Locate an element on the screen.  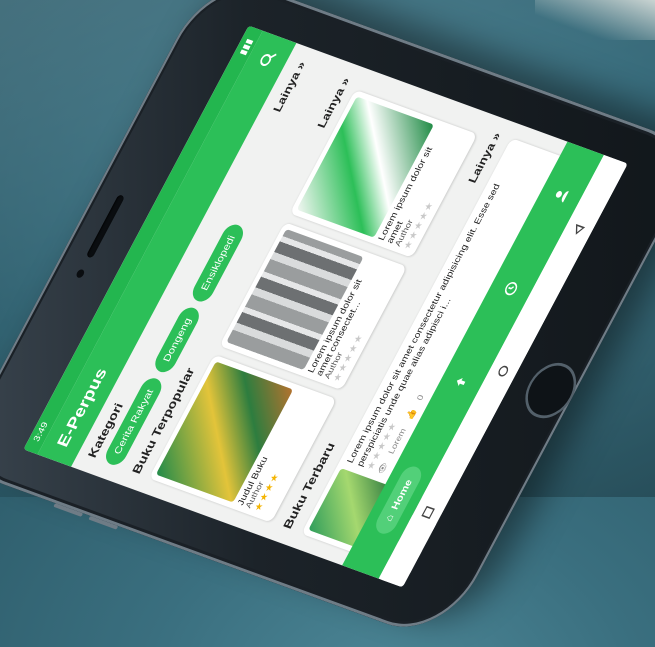
home-icon: ⌂ is located at coordinates (389, 517).